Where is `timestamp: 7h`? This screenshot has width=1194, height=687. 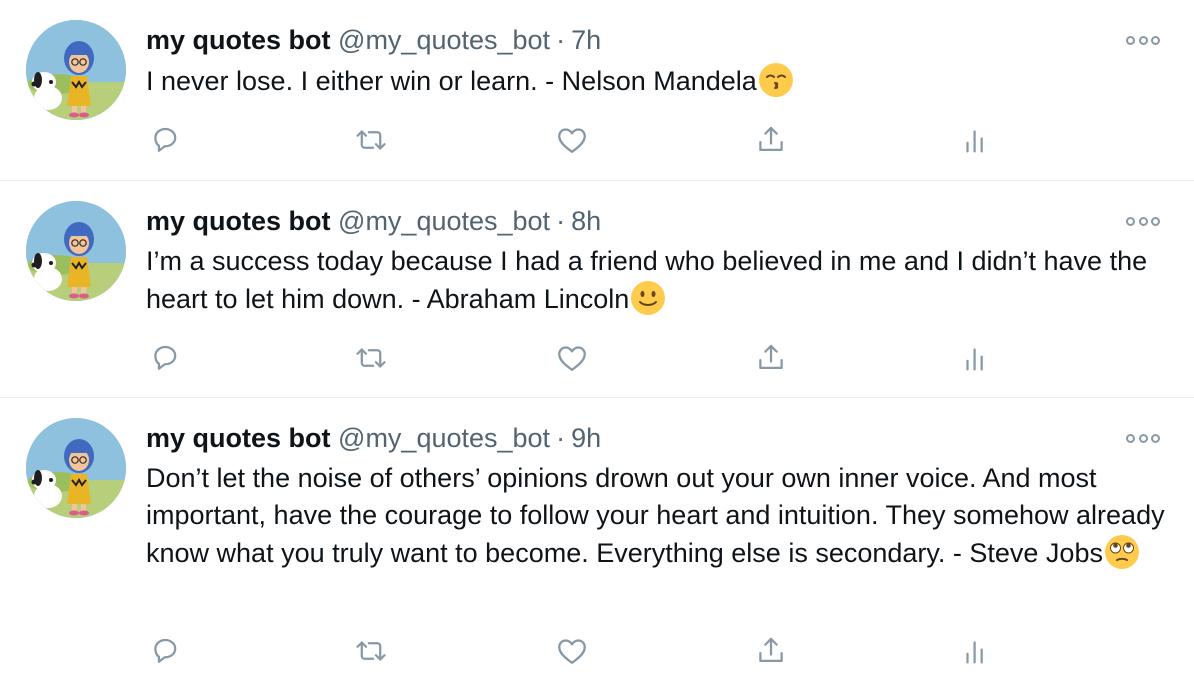 timestamp: 7h is located at coordinates (586, 40).